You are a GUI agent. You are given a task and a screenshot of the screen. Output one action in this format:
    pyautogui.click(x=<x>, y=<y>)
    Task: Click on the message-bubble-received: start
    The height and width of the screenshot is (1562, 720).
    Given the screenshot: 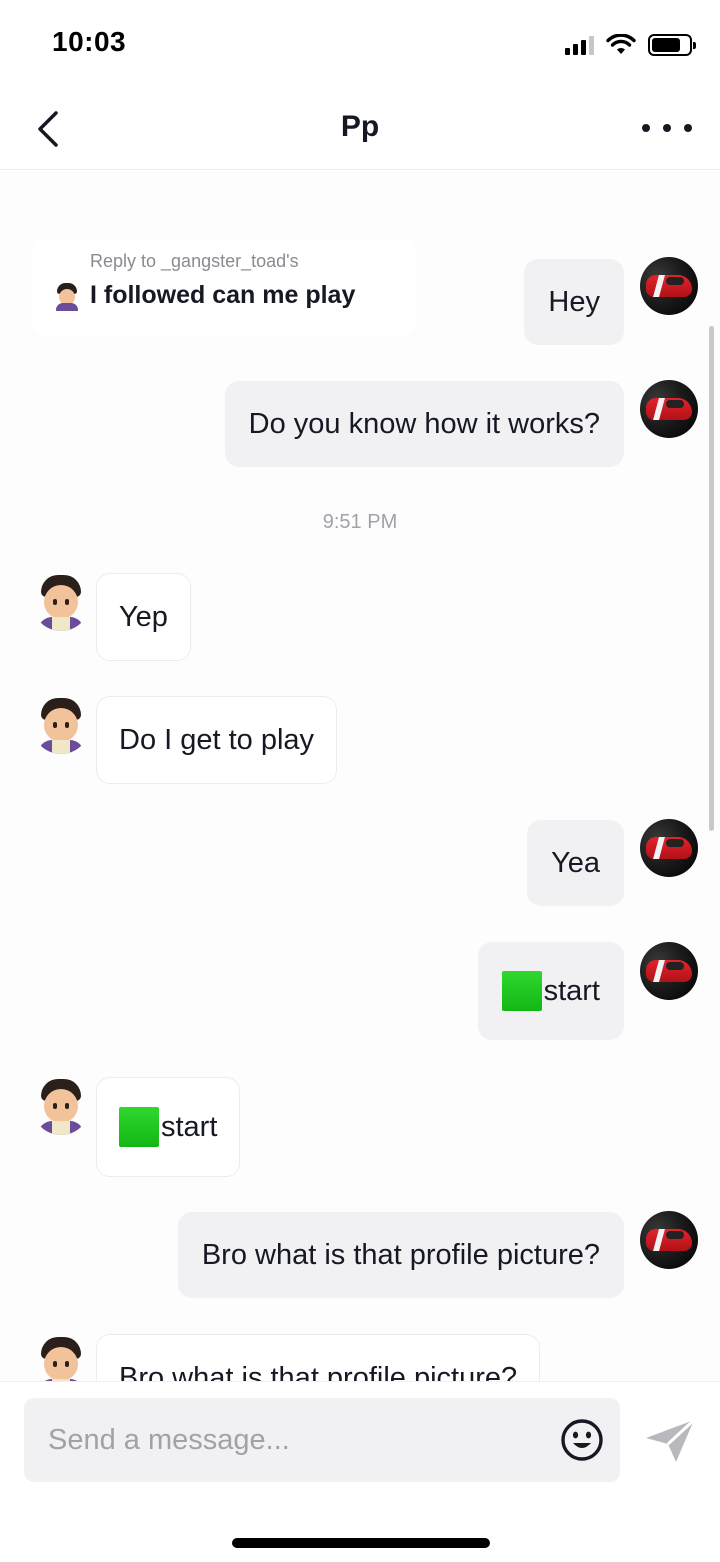 What is the action you would take?
    pyautogui.click(x=168, y=1127)
    